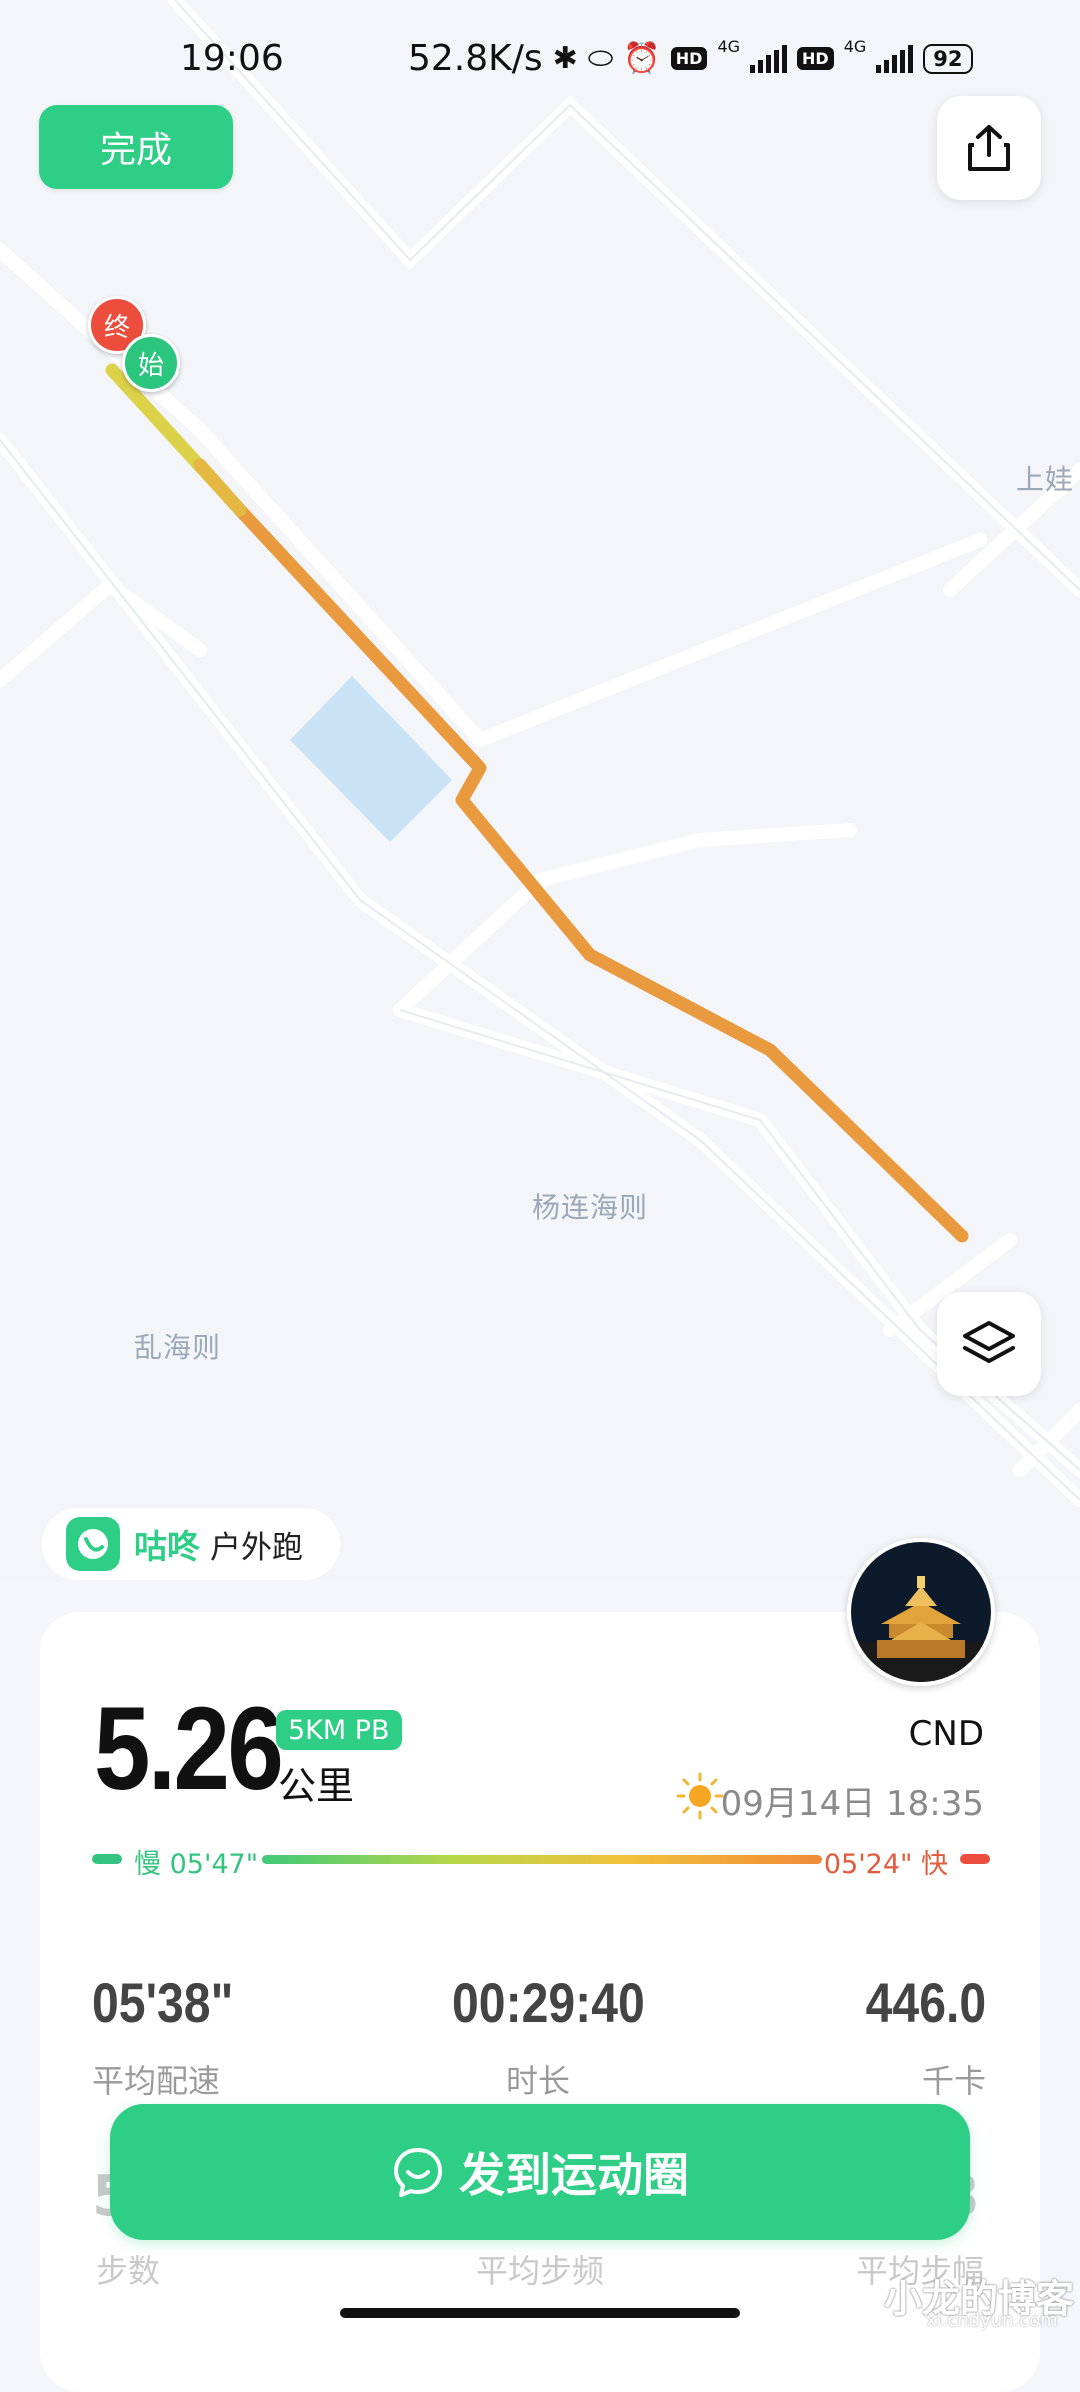 The width and height of the screenshot is (1080, 2392). Describe the element at coordinates (921, 1612) in the screenshot. I see `avatar` at that location.